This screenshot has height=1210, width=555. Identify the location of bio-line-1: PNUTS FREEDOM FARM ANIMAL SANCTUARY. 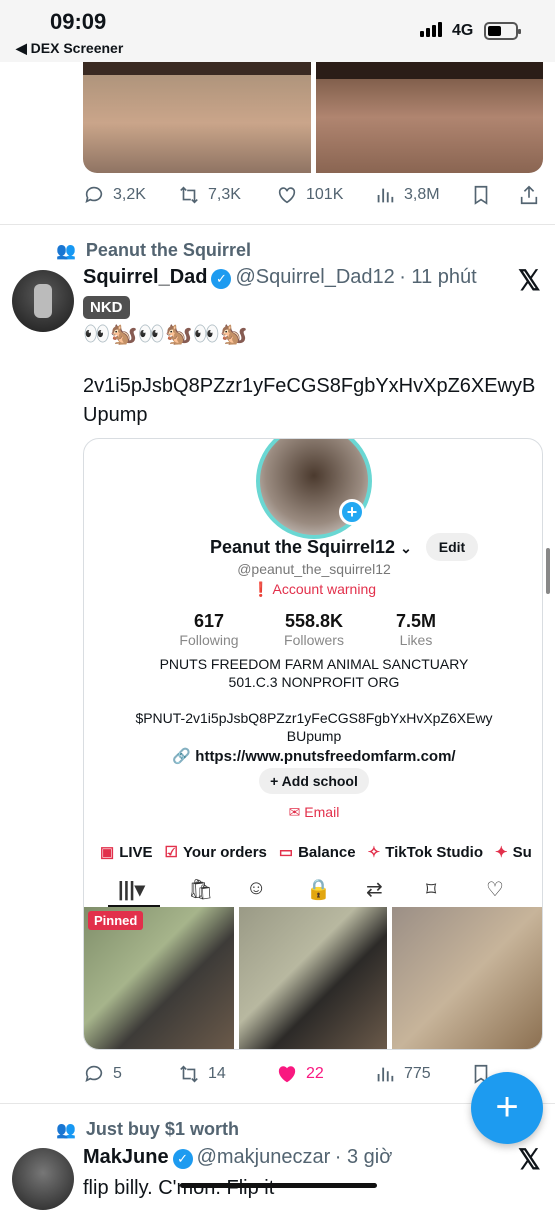
(314, 664).